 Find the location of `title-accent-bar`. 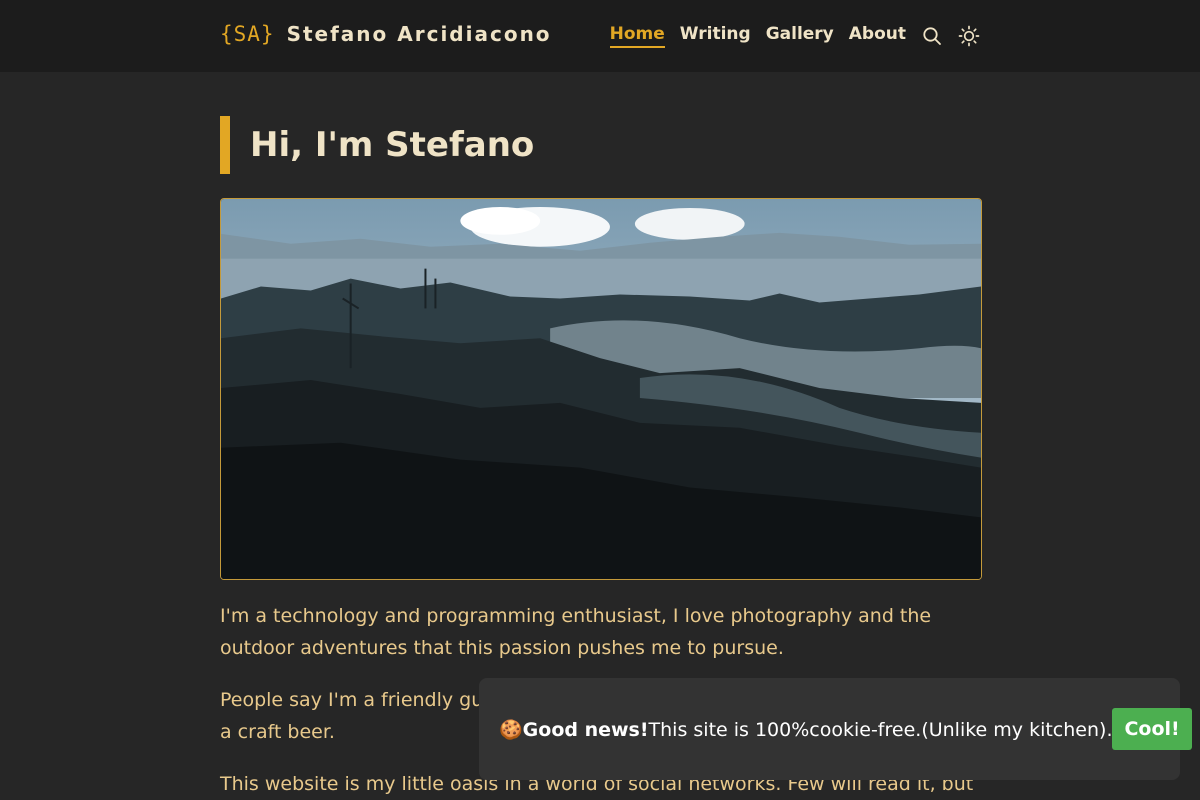

title-accent-bar is located at coordinates (225, 145).